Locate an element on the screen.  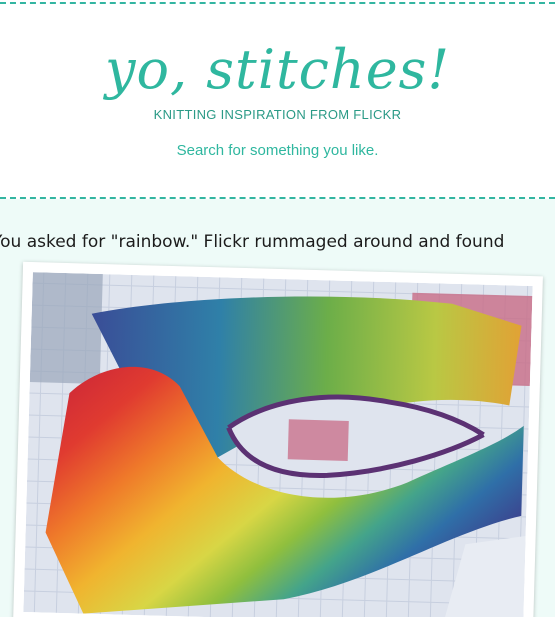
site-tagline: KNITTING INSPIRATION FROM FLICKR is located at coordinates (277, 114).